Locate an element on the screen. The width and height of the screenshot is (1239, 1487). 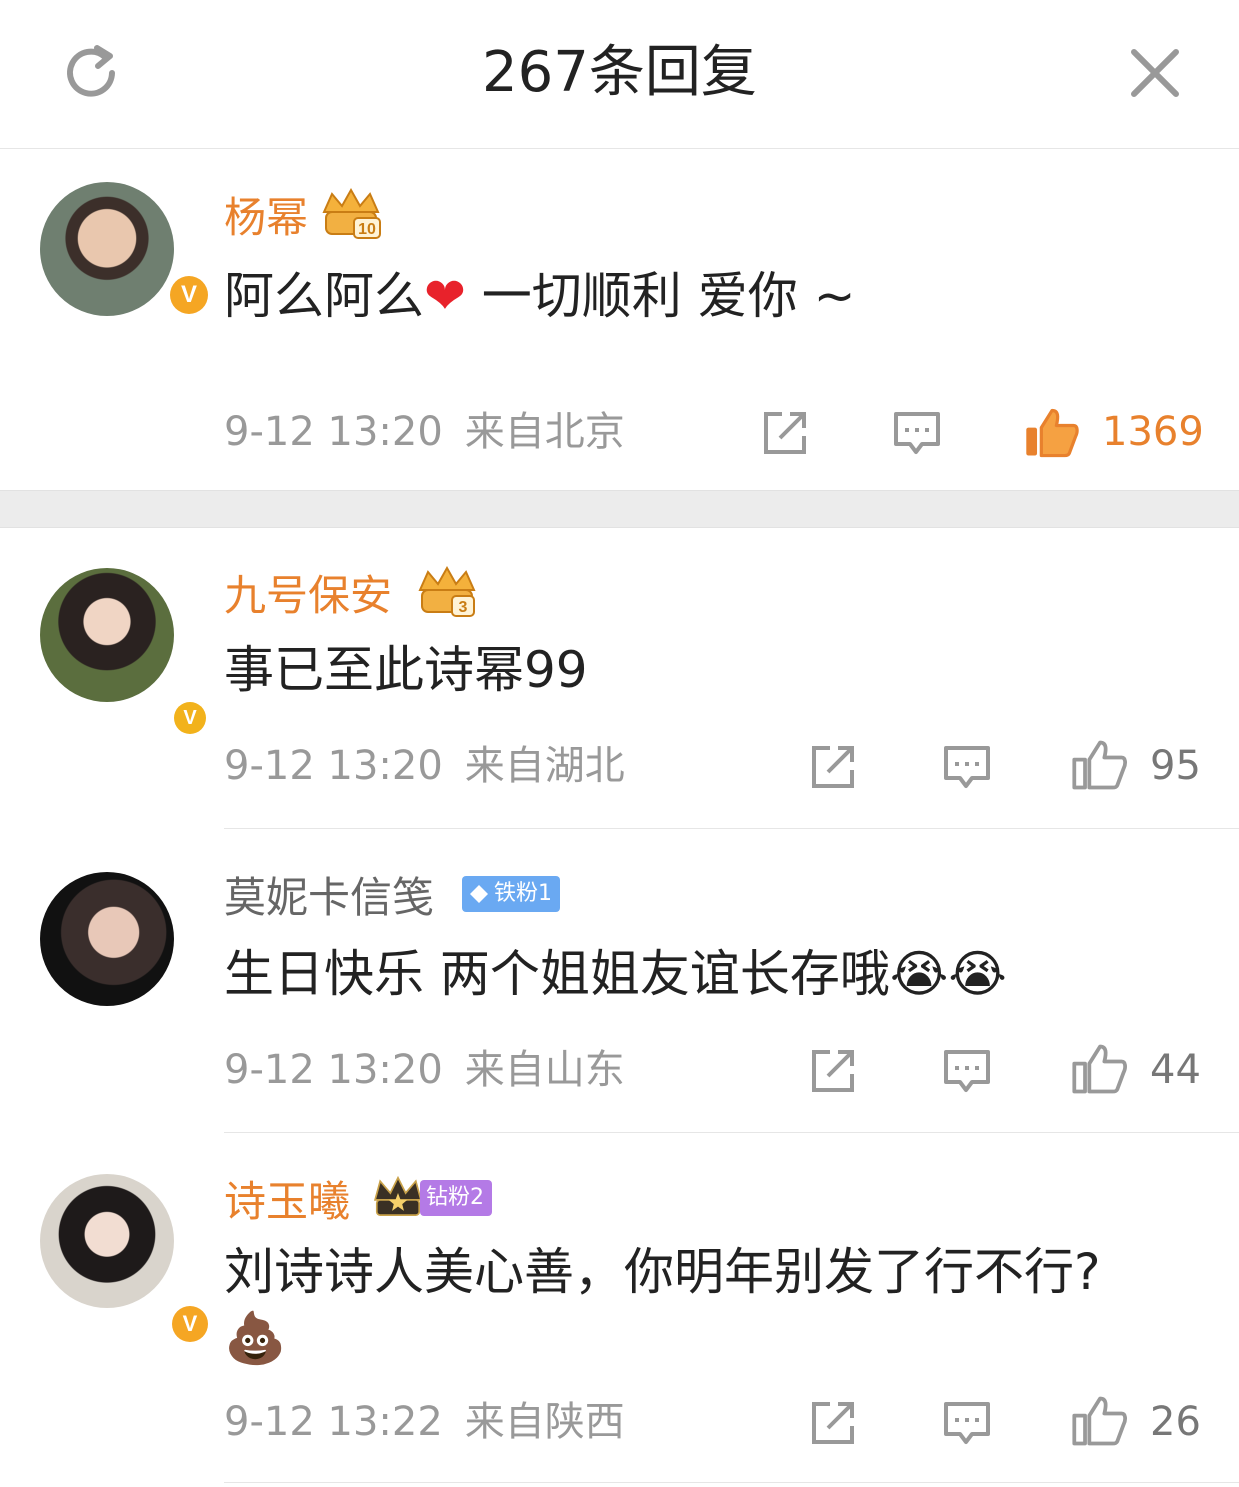
like-count: 26 is located at coordinates (1175, 1422).